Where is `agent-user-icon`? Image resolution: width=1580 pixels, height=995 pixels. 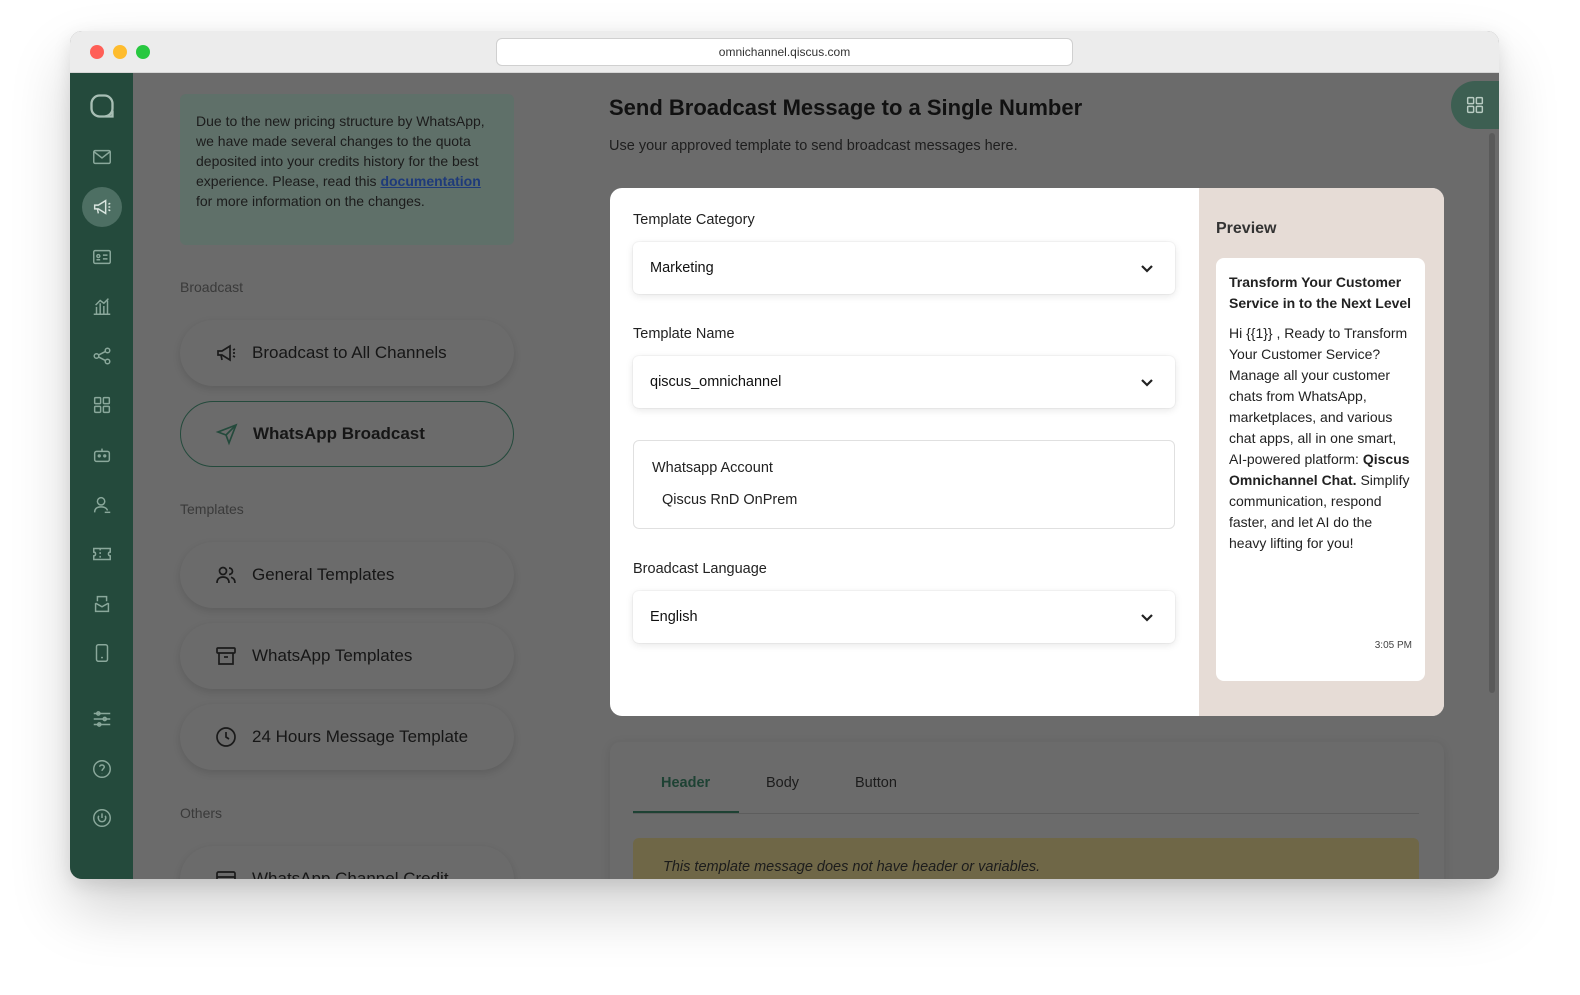 agent-user-icon is located at coordinates (102, 505).